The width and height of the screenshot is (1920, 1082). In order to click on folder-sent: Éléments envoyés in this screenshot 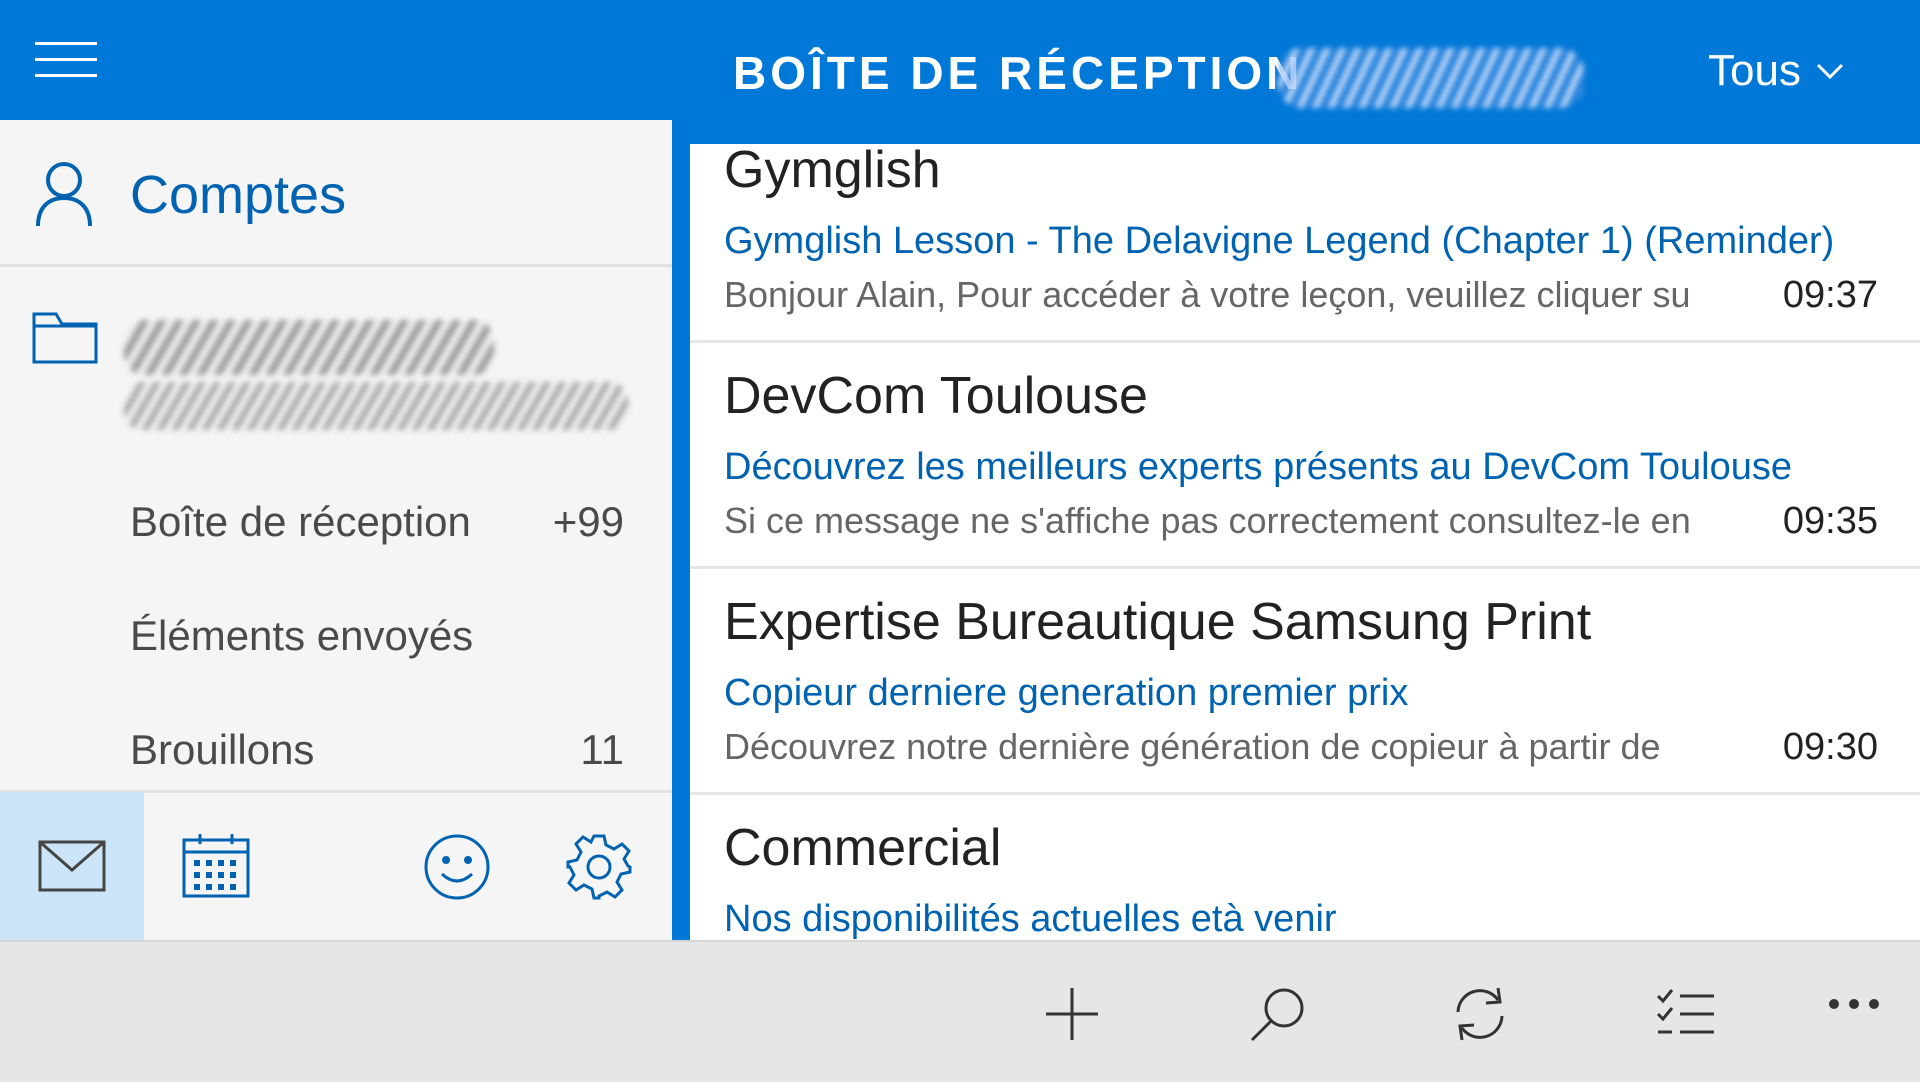, I will do `click(336, 634)`.